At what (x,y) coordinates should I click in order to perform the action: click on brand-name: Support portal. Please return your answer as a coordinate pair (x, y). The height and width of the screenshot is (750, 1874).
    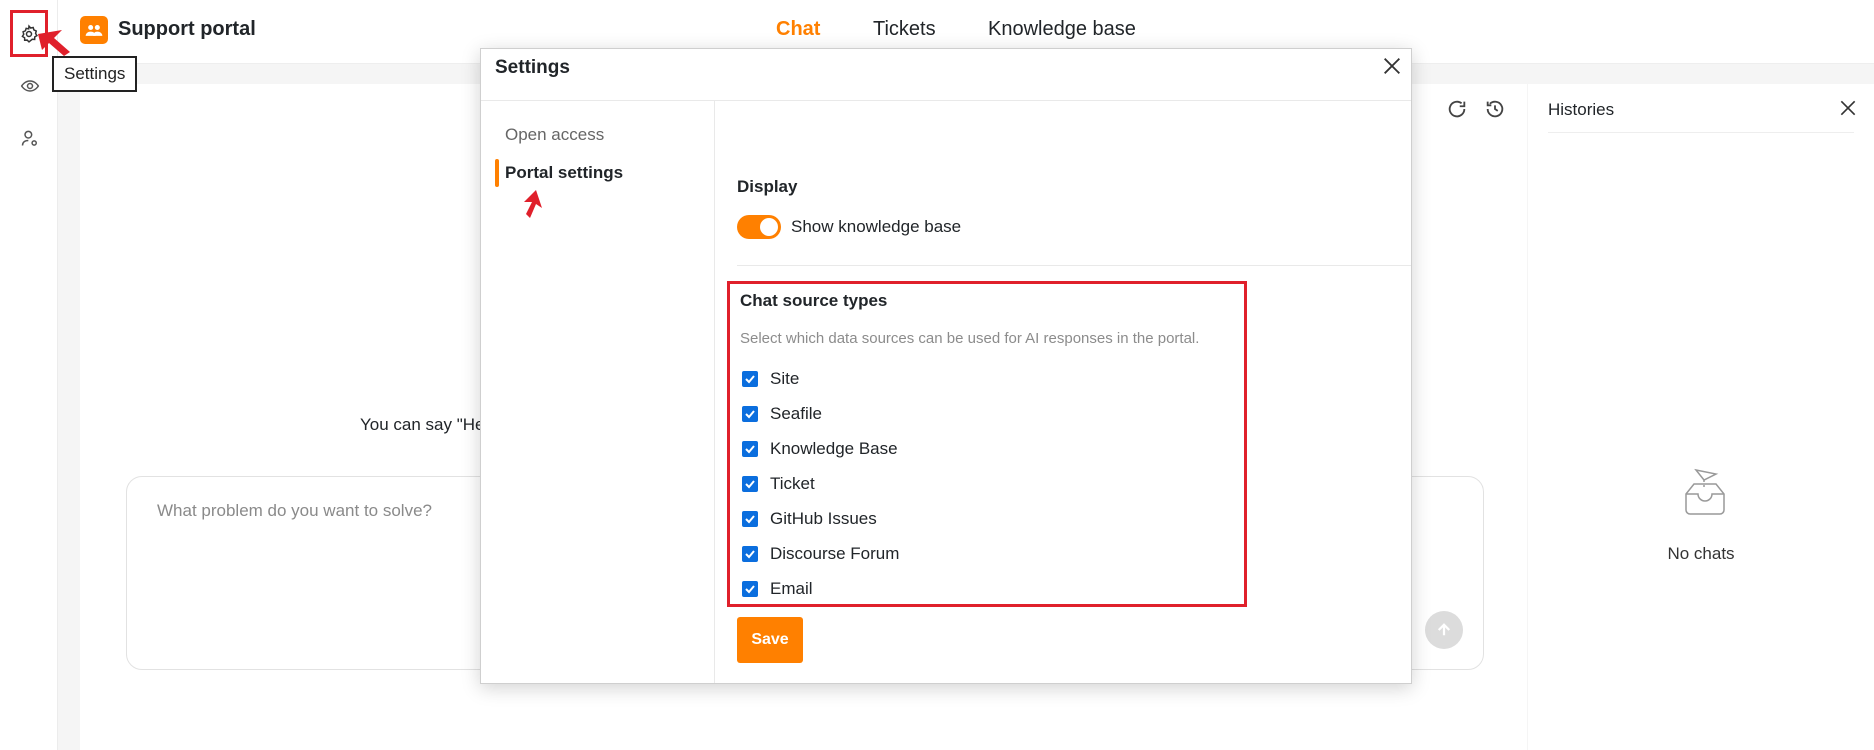
    Looking at the image, I should click on (187, 29).